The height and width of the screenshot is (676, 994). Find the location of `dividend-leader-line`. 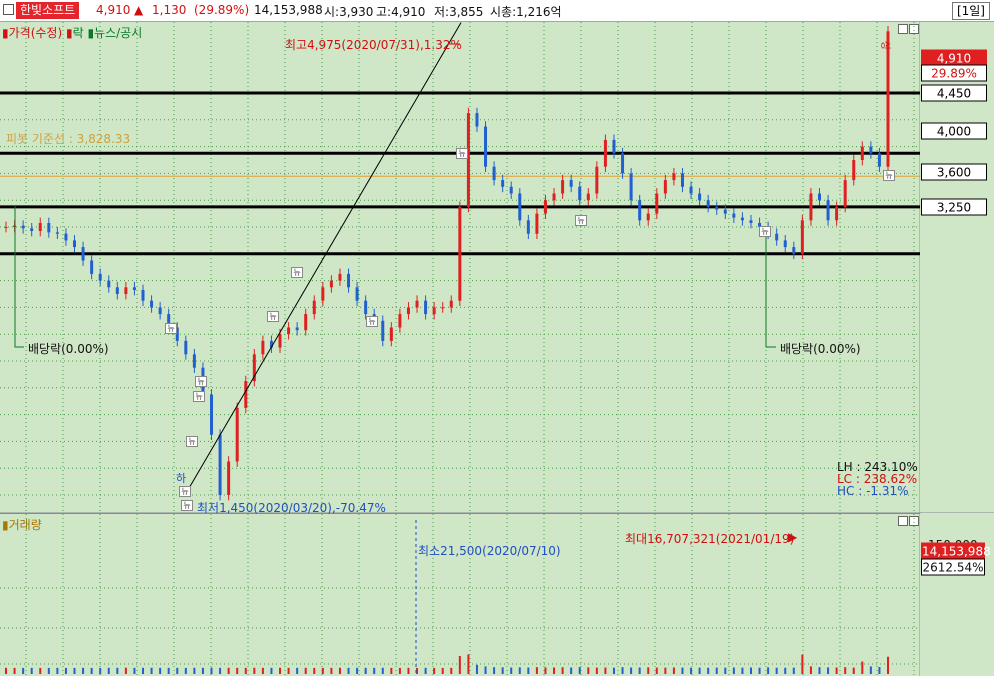

dividend-leader-line is located at coordinates (770, 289).